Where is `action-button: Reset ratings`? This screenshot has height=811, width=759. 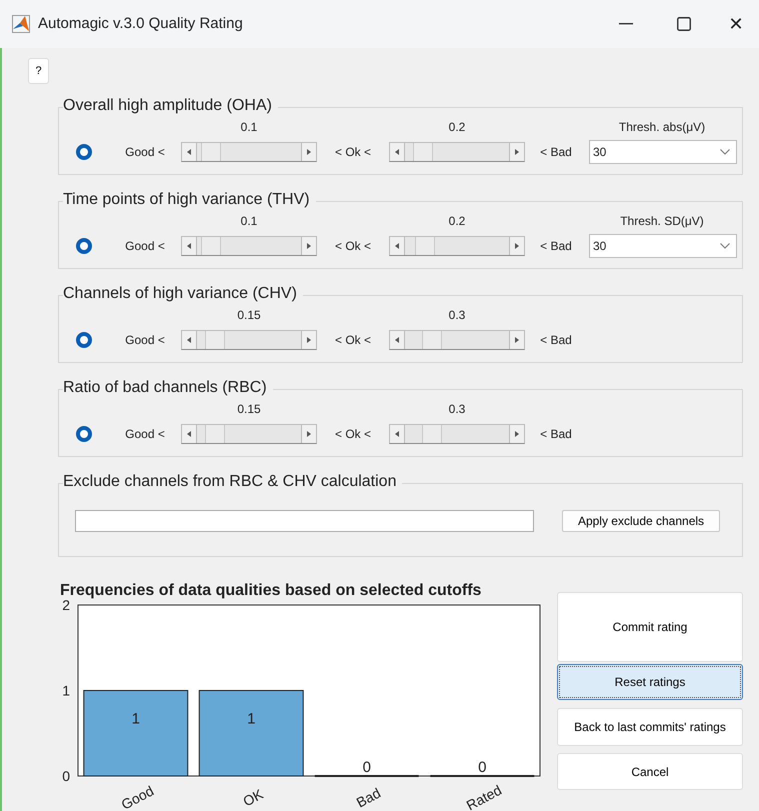 action-button: Reset ratings is located at coordinates (650, 682).